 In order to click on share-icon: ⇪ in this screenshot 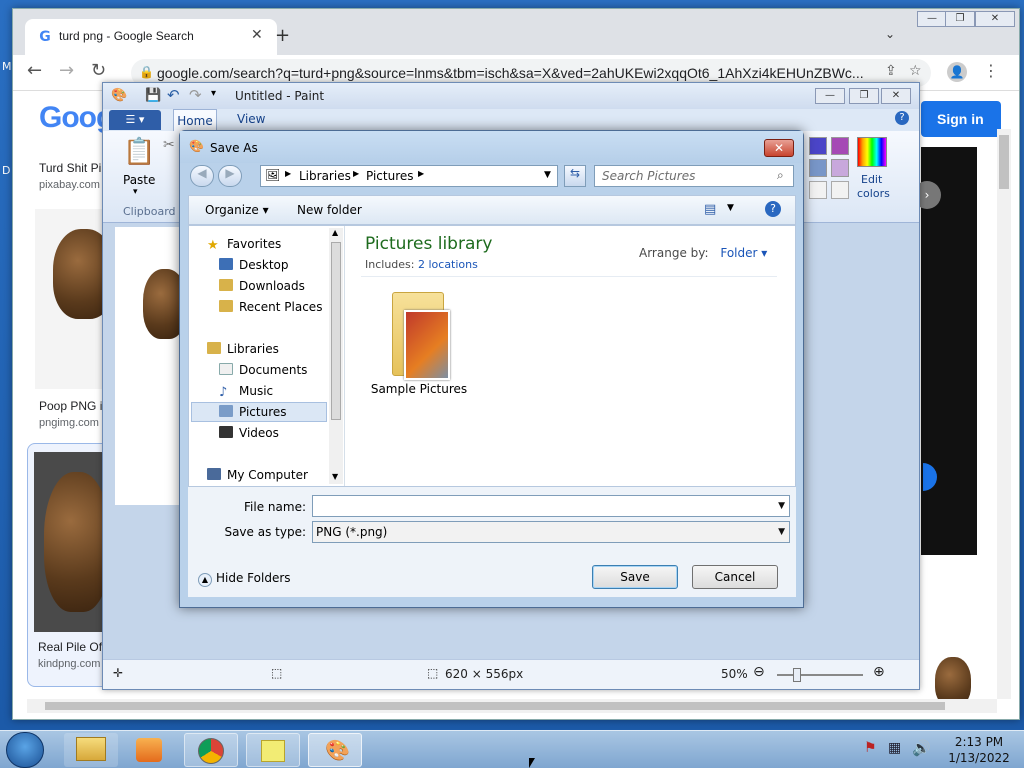, I will do `click(891, 71)`.